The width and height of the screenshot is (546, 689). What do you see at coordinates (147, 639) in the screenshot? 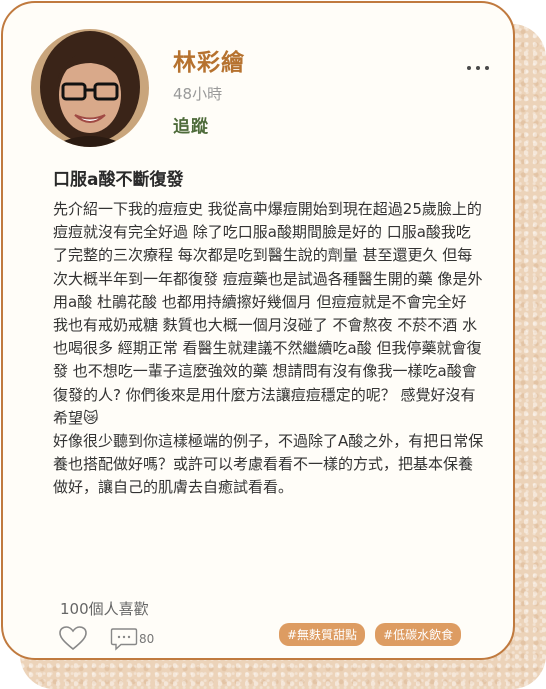
I see `comment-count: 80` at bounding box center [147, 639].